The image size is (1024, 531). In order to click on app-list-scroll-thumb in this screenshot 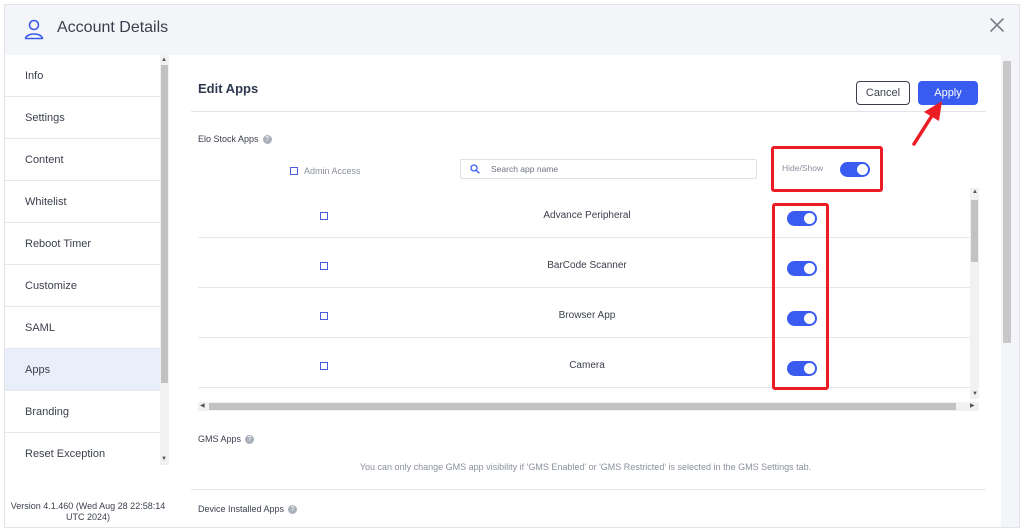, I will do `click(974, 231)`.